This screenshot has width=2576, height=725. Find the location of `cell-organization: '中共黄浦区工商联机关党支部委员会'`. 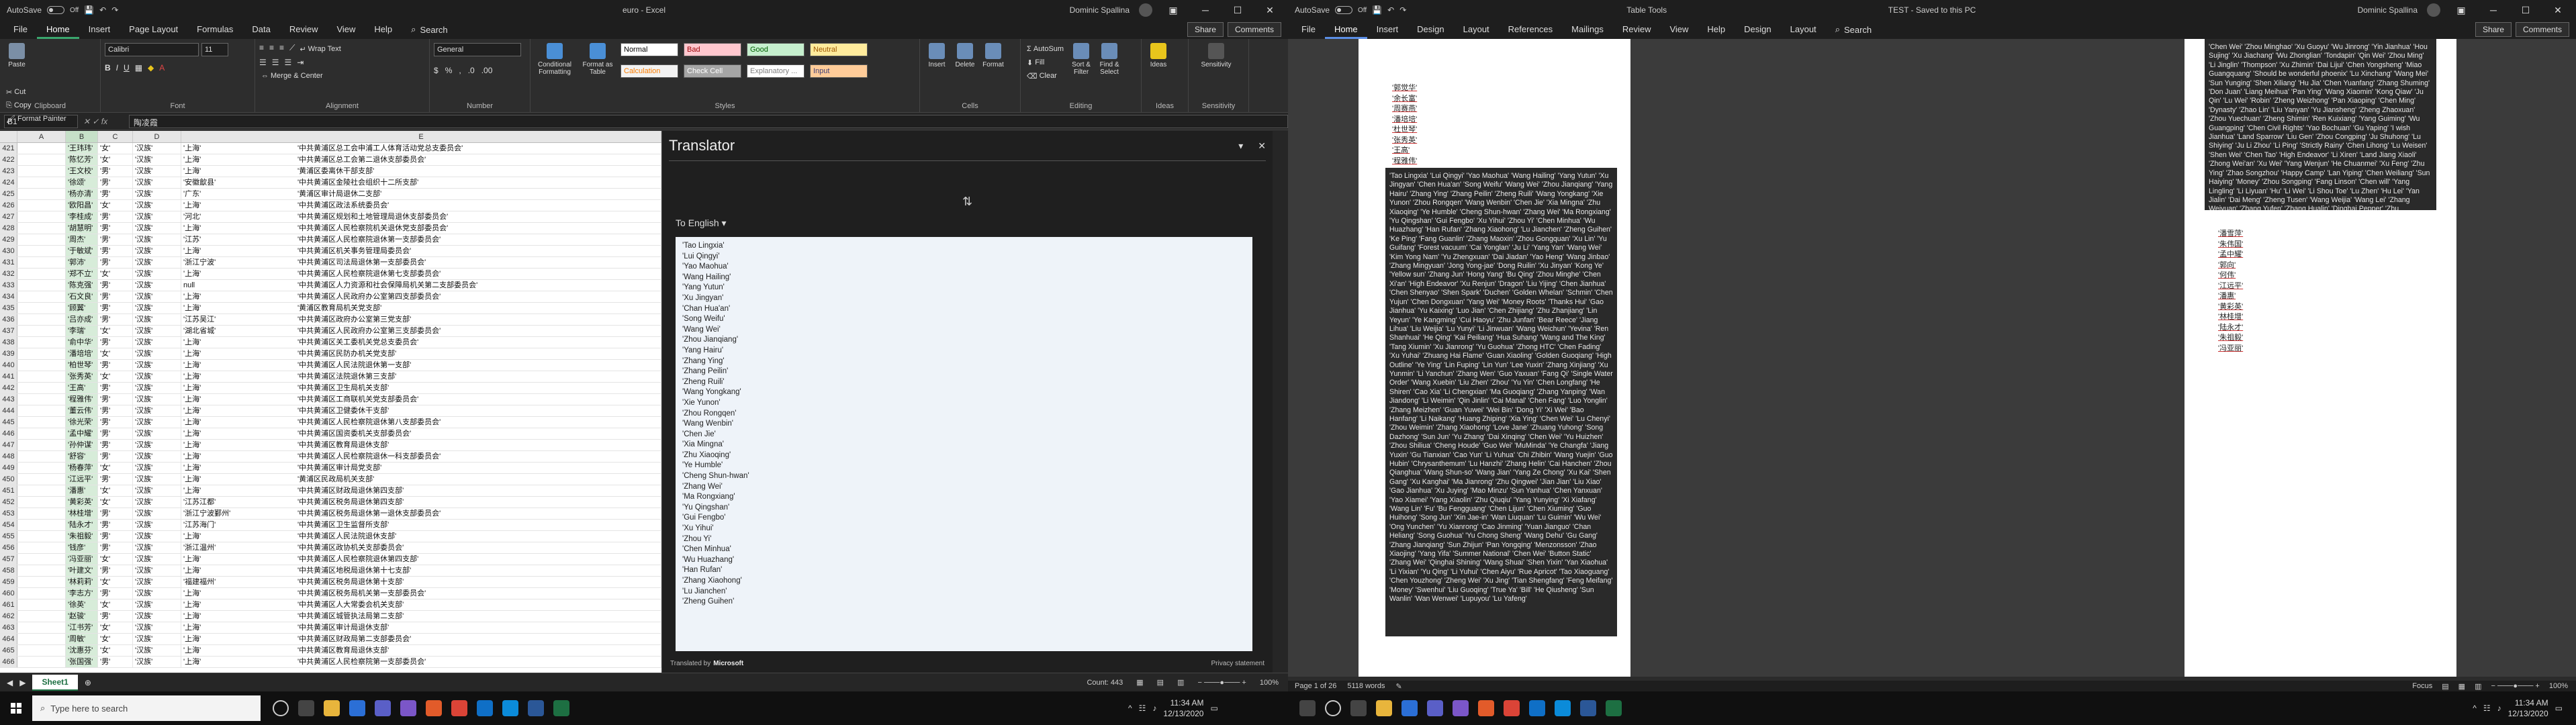

cell-organization: '中共黄浦区工商联机关党支部委员会' is located at coordinates (356, 399).